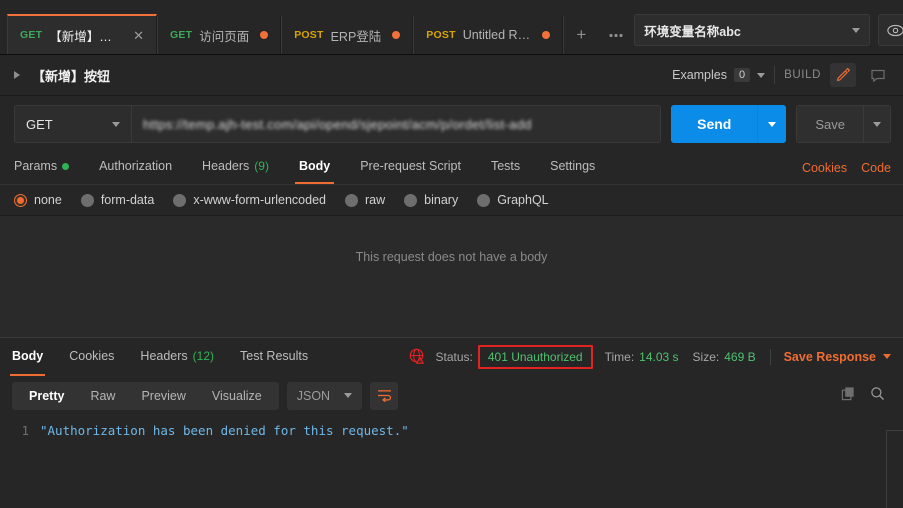 The width and height of the screenshot is (903, 508). I want to click on body-type-urlencoded: x-www-form-urlencoded, so click(249, 200).